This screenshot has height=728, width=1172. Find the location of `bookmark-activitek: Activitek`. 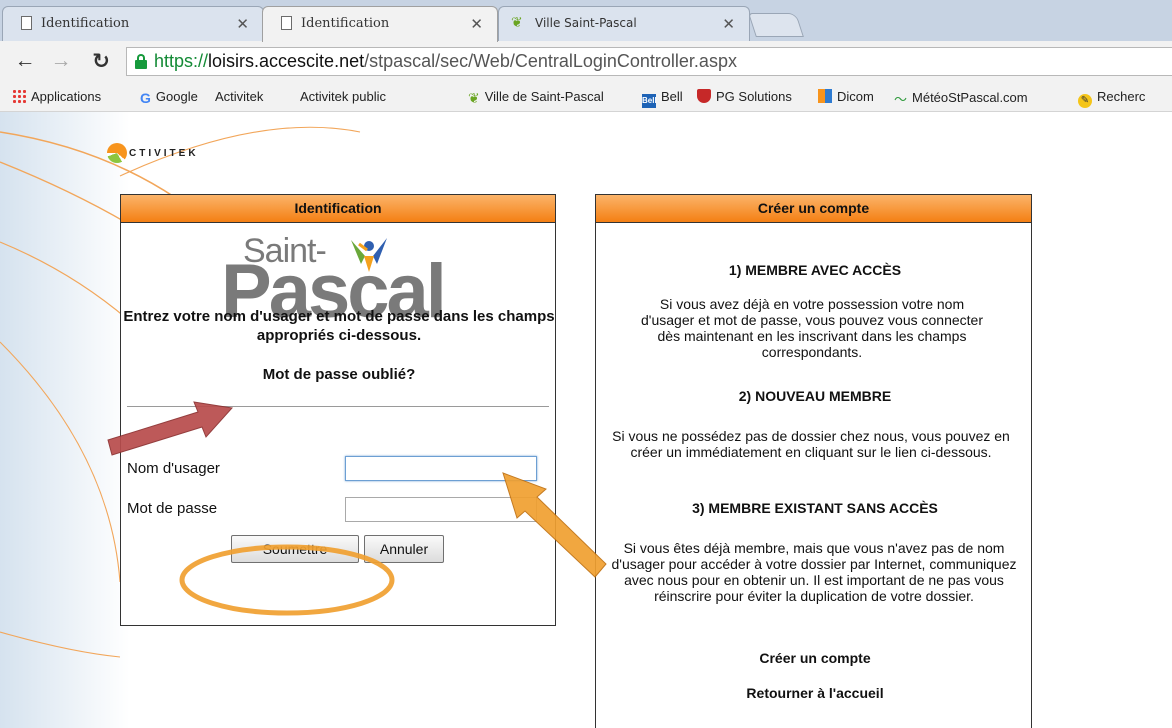

bookmark-activitek: Activitek is located at coordinates (239, 151).